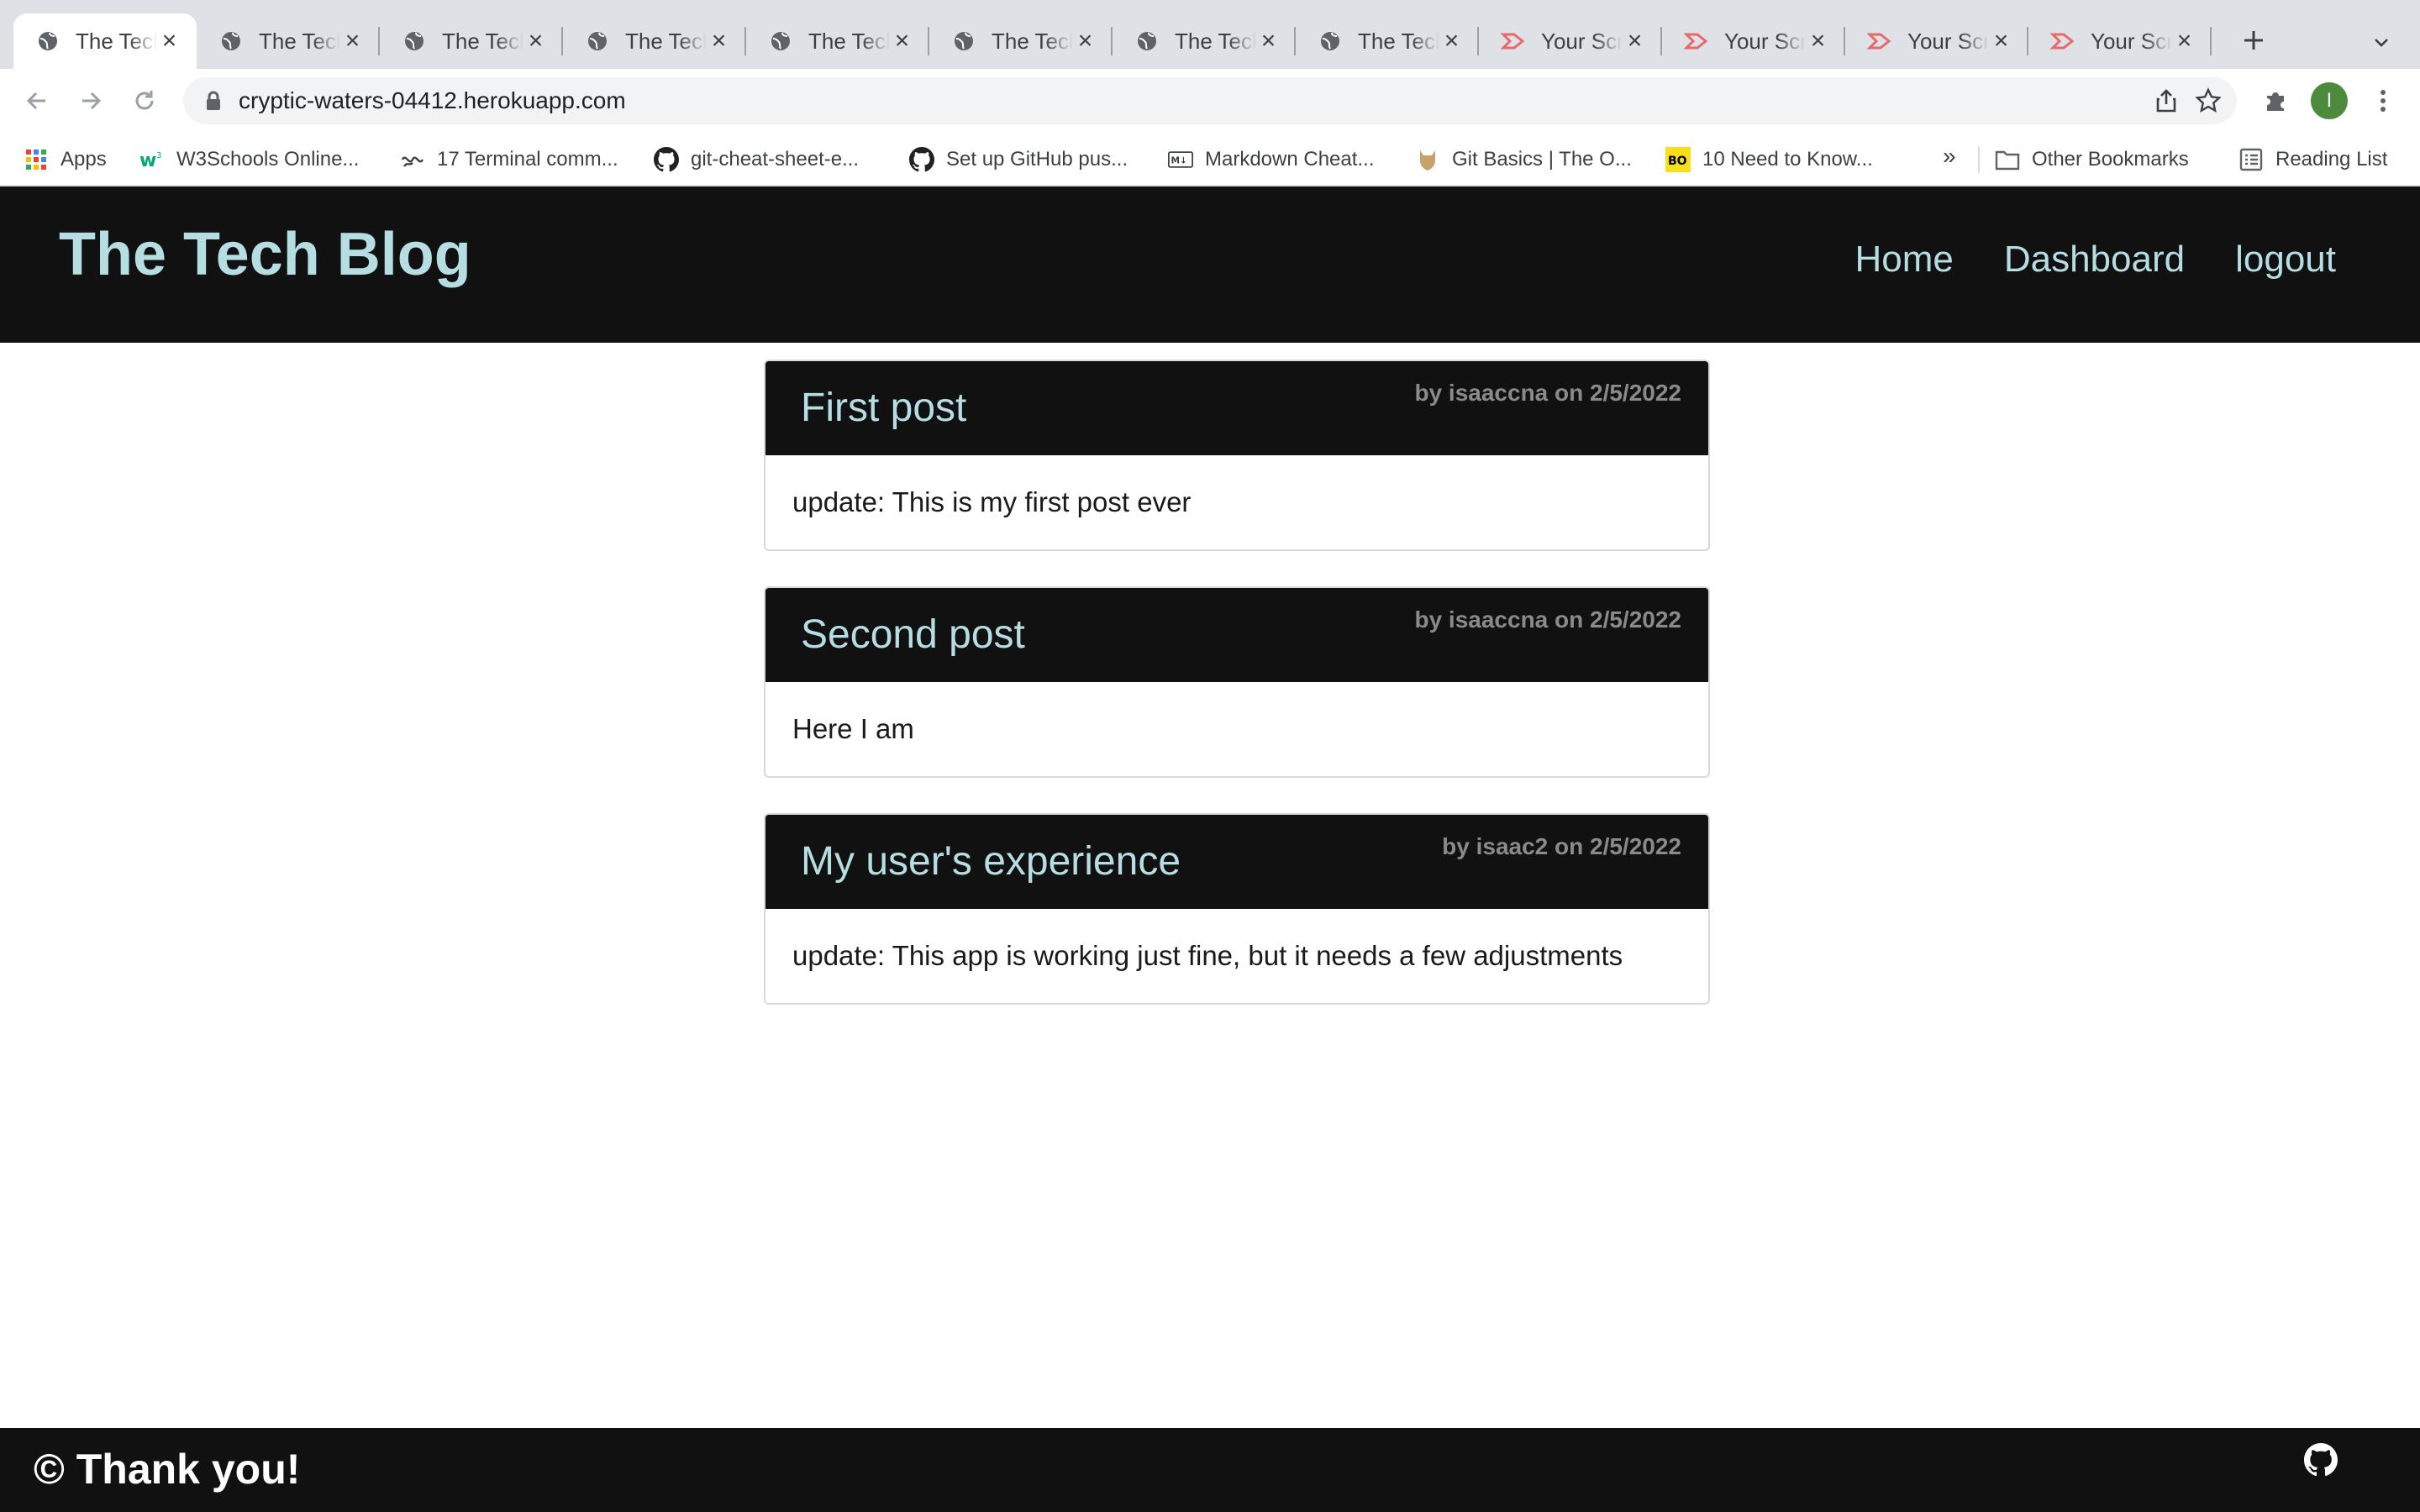  What do you see at coordinates (2166, 101) in the screenshot?
I see `share-icon` at bounding box center [2166, 101].